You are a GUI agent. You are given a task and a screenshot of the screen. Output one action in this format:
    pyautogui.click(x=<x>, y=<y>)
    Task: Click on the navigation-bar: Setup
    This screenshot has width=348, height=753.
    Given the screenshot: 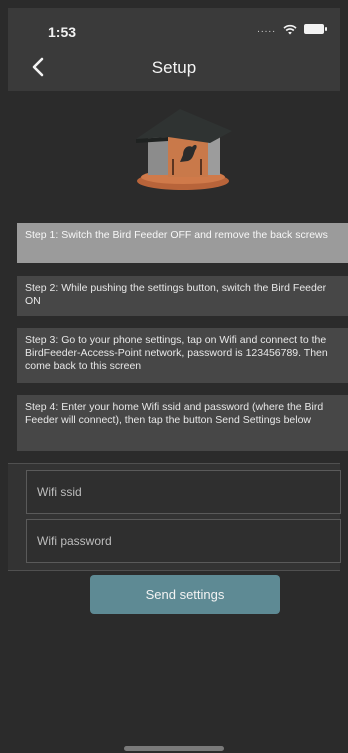 What is the action you would take?
    pyautogui.click(x=174, y=69)
    